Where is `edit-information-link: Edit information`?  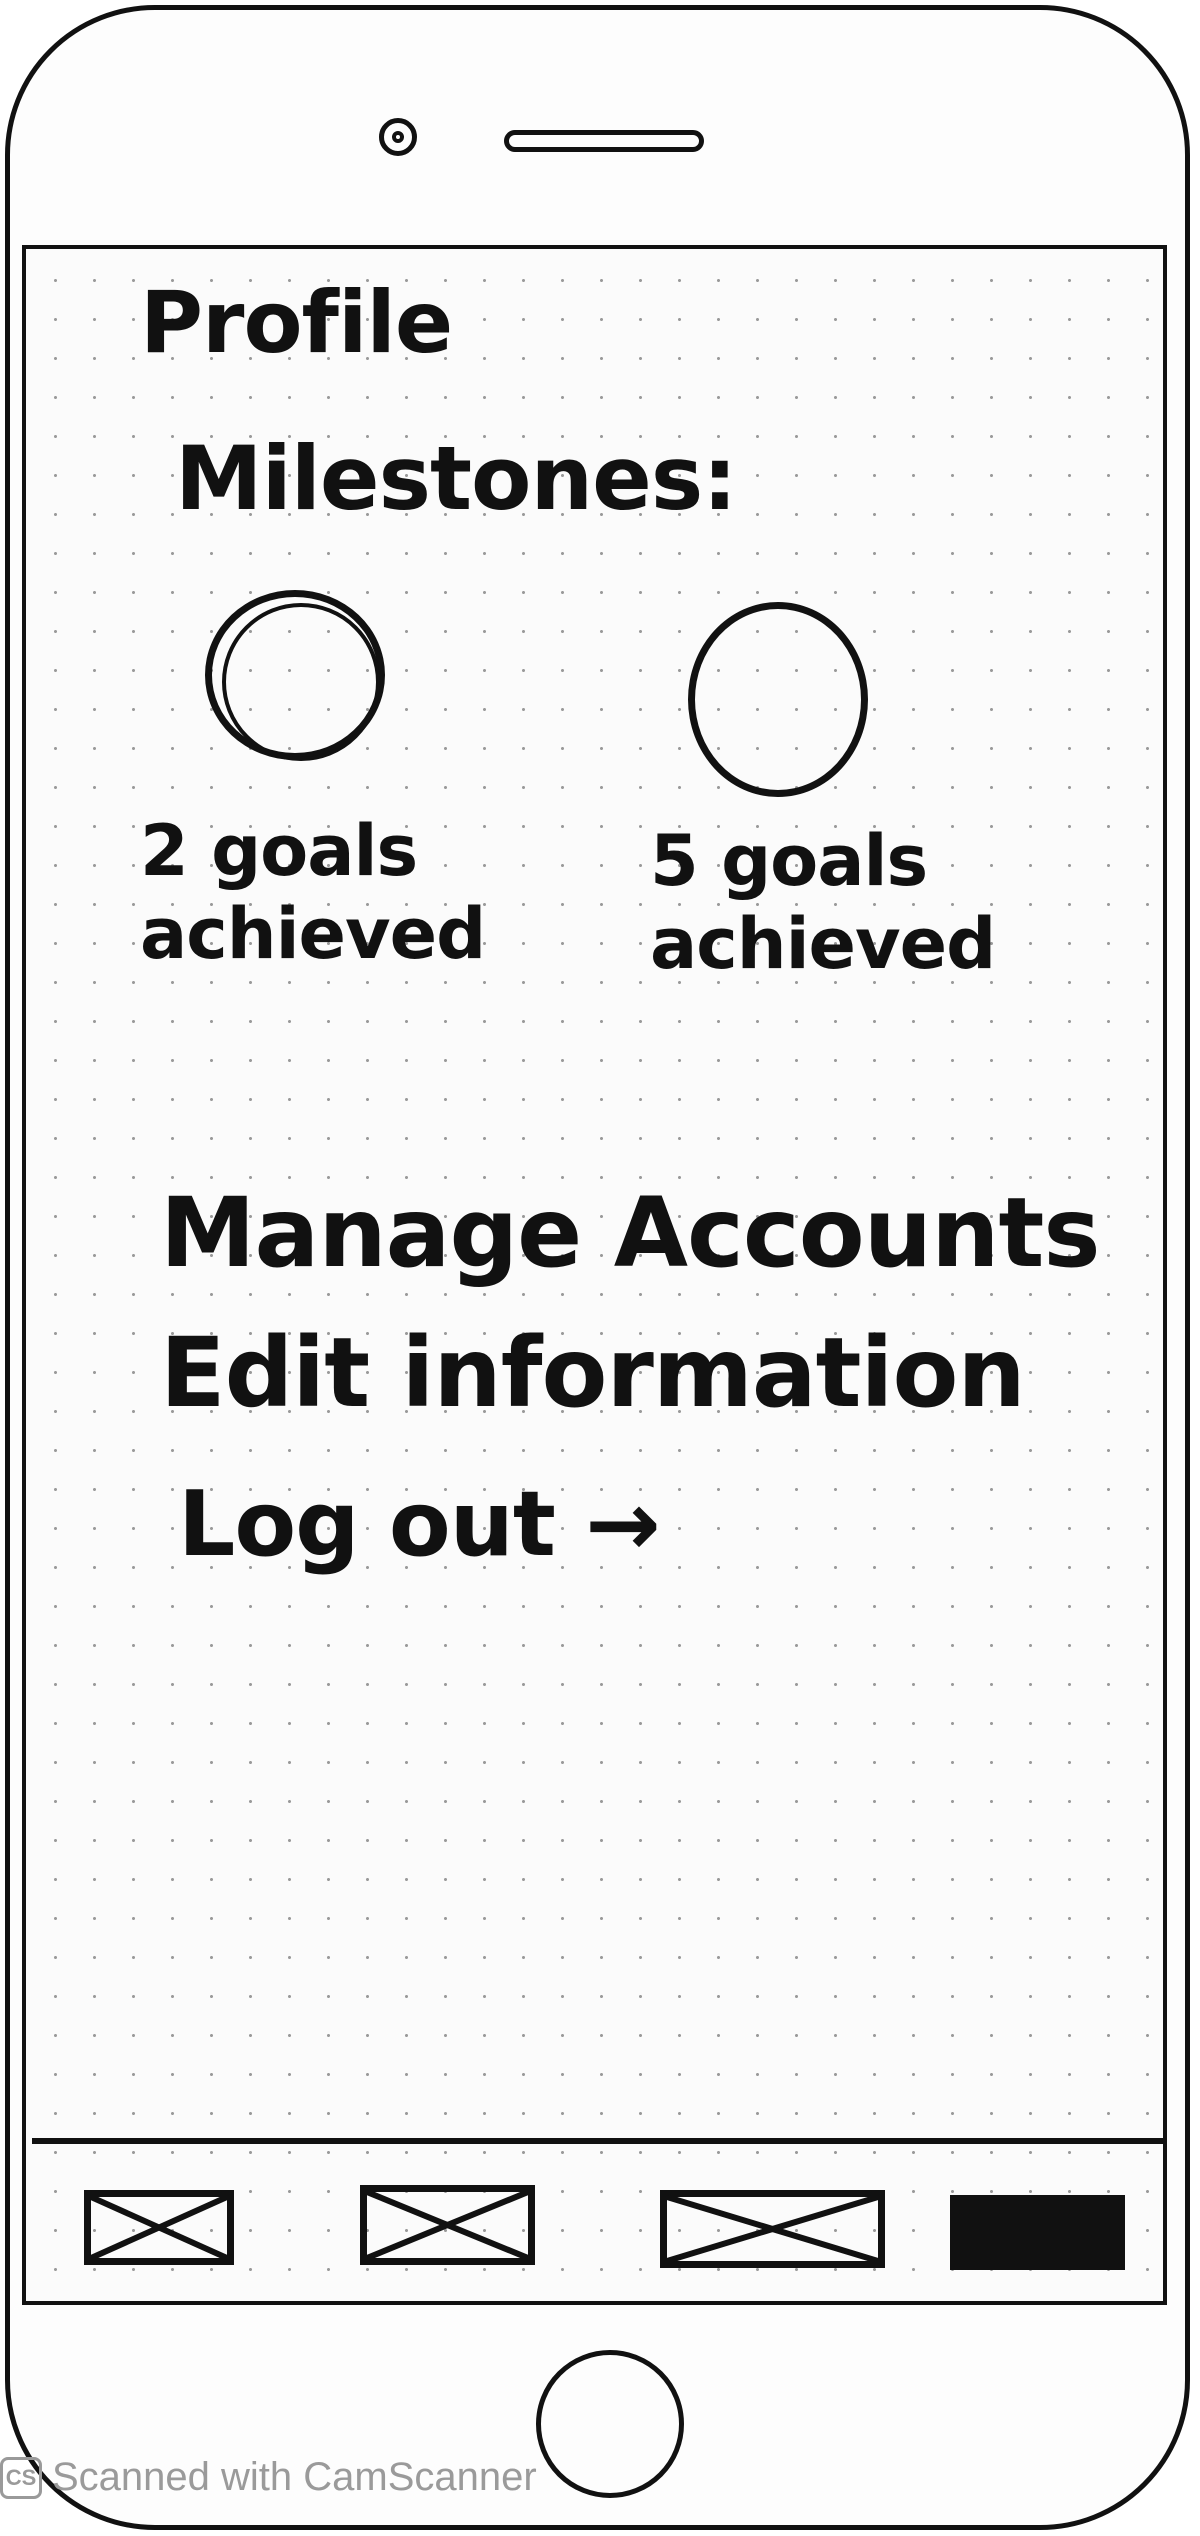 edit-information-link: Edit information is located at coordinates (593, 1373).